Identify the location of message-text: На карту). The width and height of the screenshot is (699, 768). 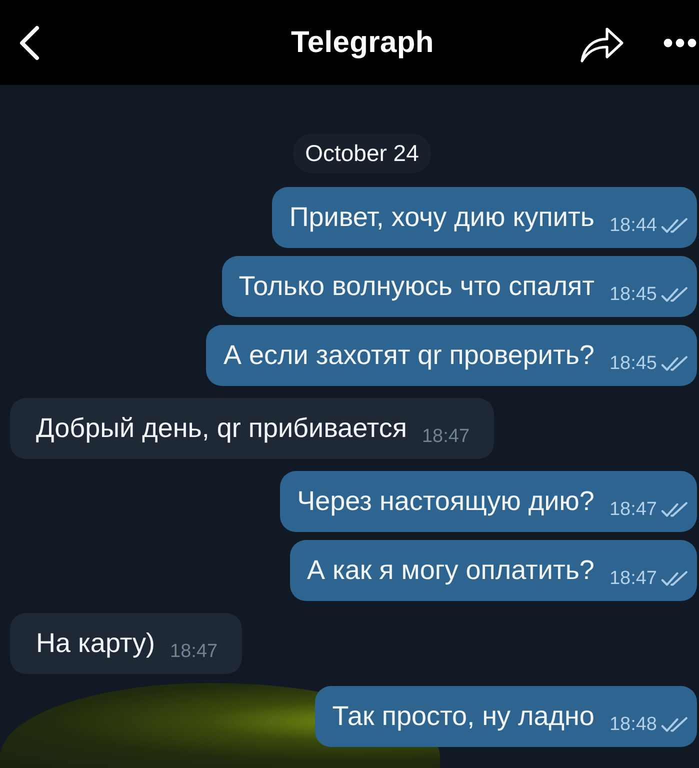
(96, 643).